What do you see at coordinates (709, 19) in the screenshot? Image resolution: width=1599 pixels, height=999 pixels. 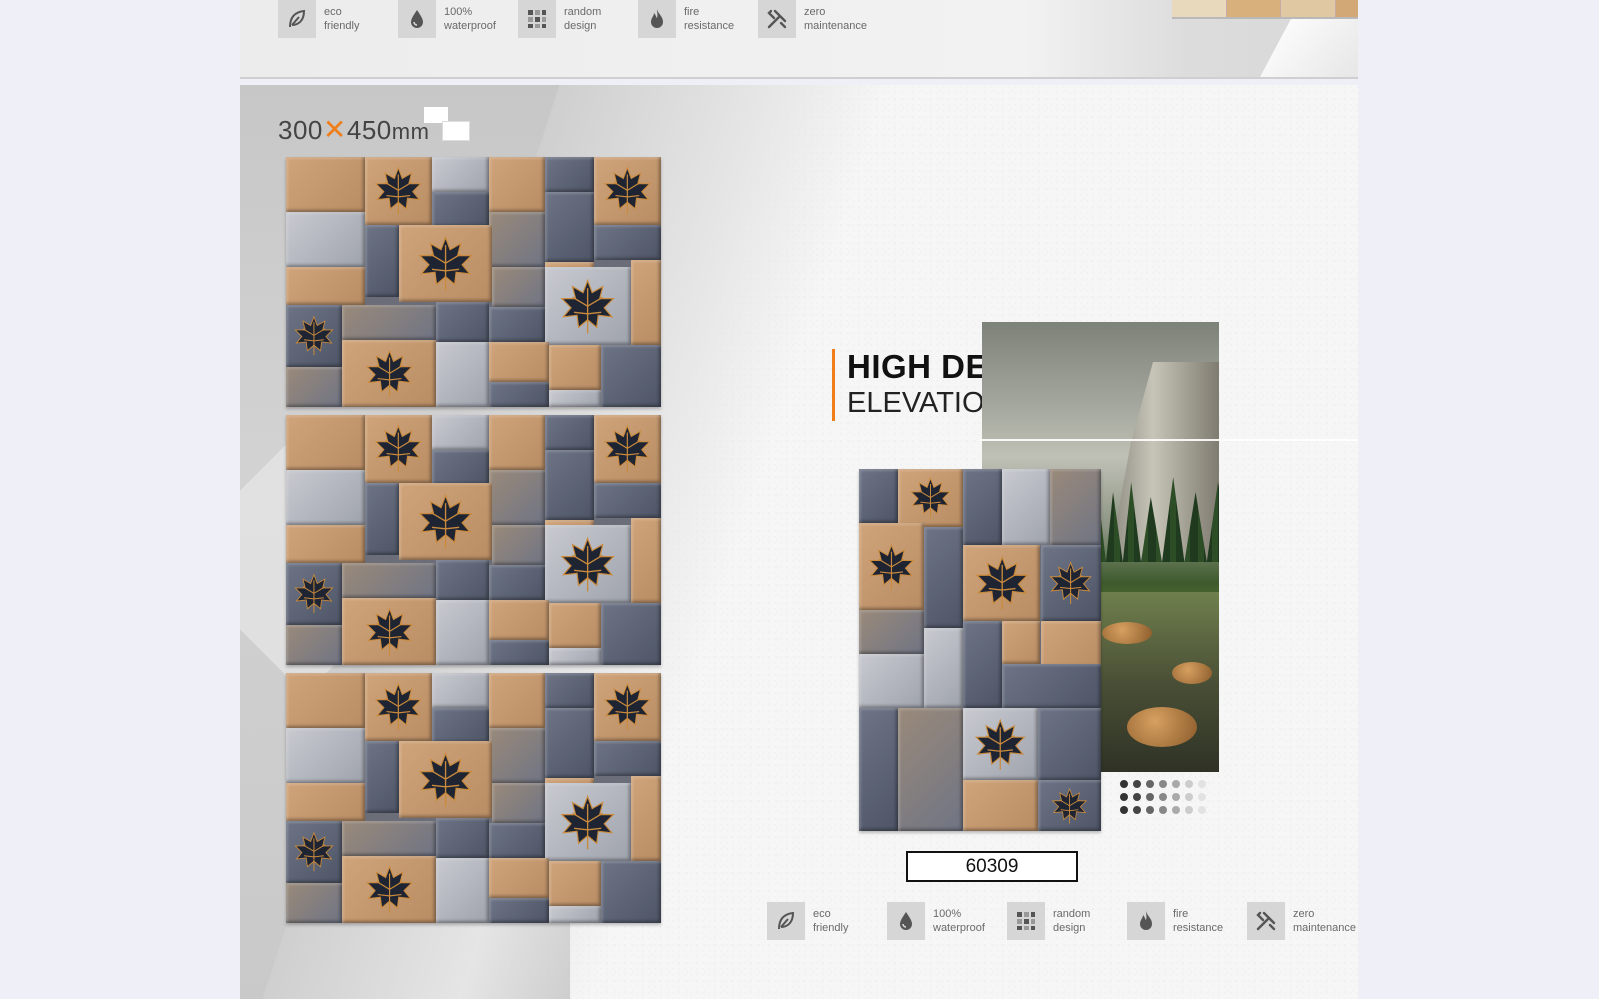 I see `feature-label: fire resistance` at bounding box center [709, 19].